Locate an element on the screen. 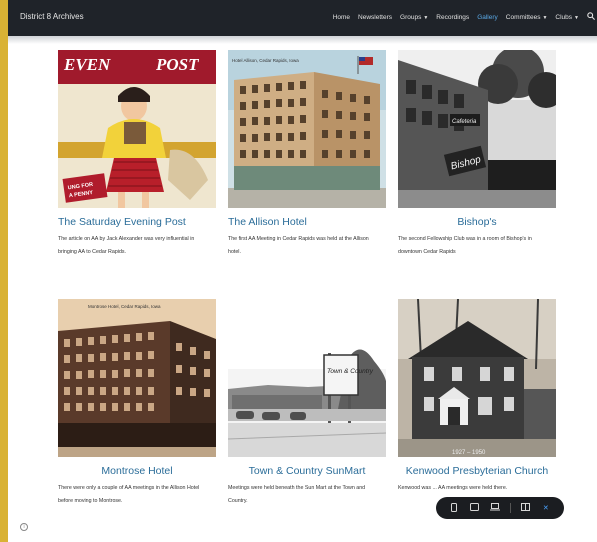  bishops-sign-cafeteria: Cafeteria is located at coordinates (464, 122).